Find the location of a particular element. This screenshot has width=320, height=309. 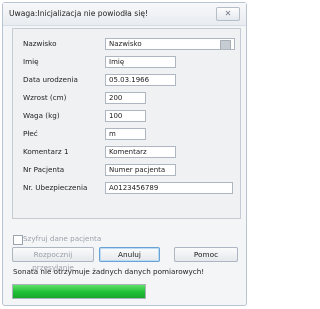

encrypt-label: Szyfruj dane pacjenta is located at coordinates (62, 238).